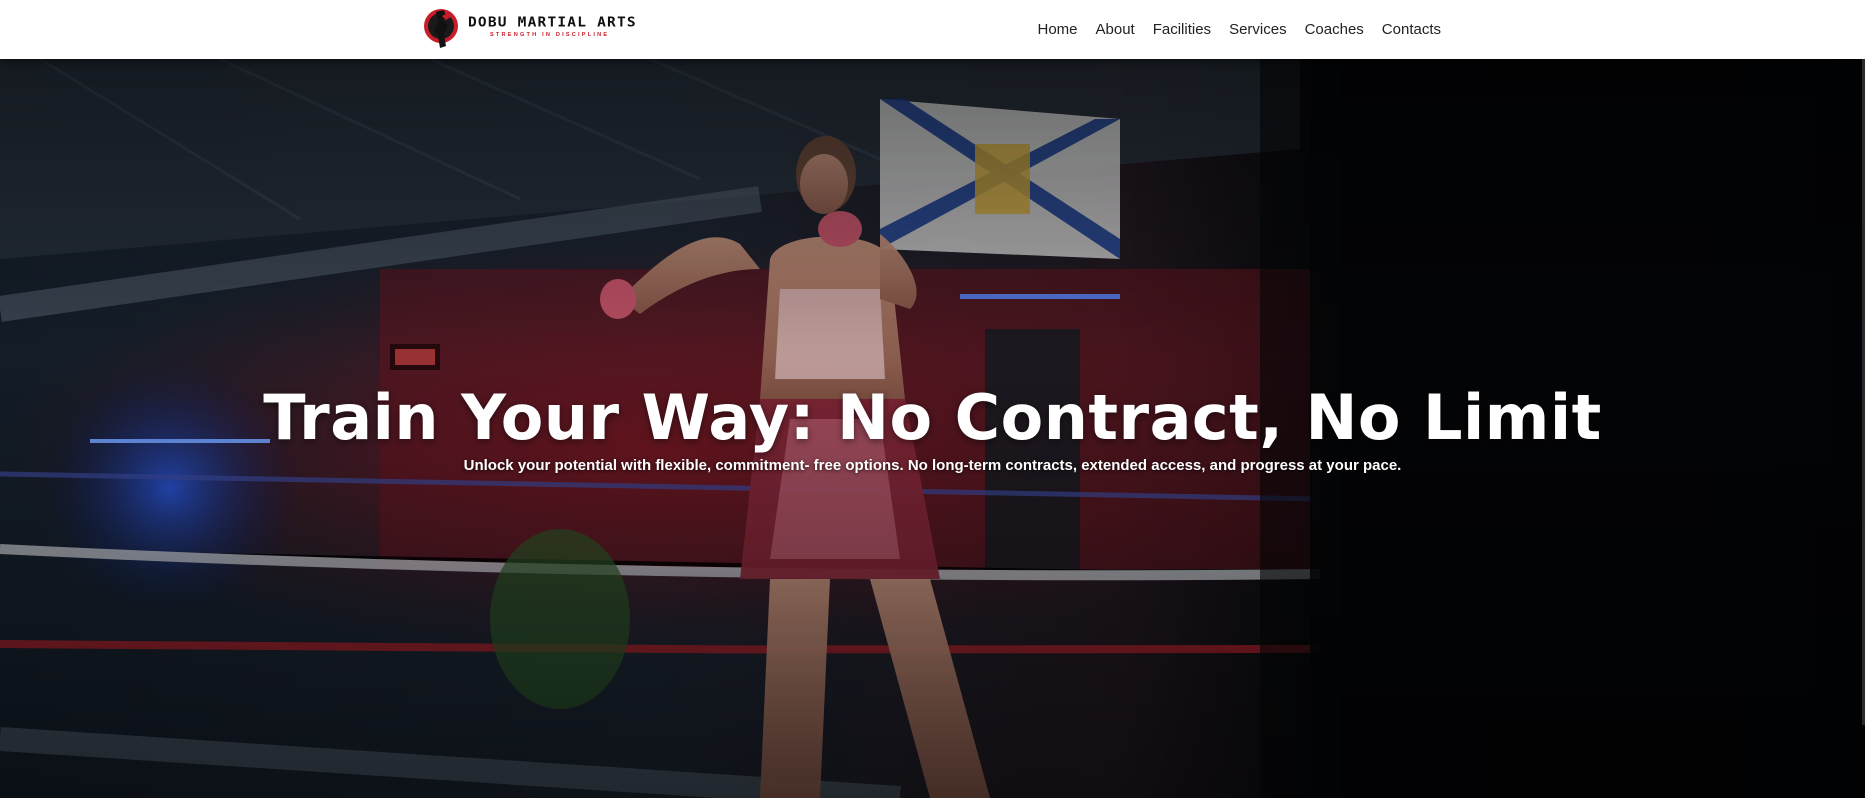 This screenshot has height=798, width=1865. What do you see at coordinates (1258, 29) in the screenshot?
I see `nav-link-services: Services` at bounding box center [1258, 29].